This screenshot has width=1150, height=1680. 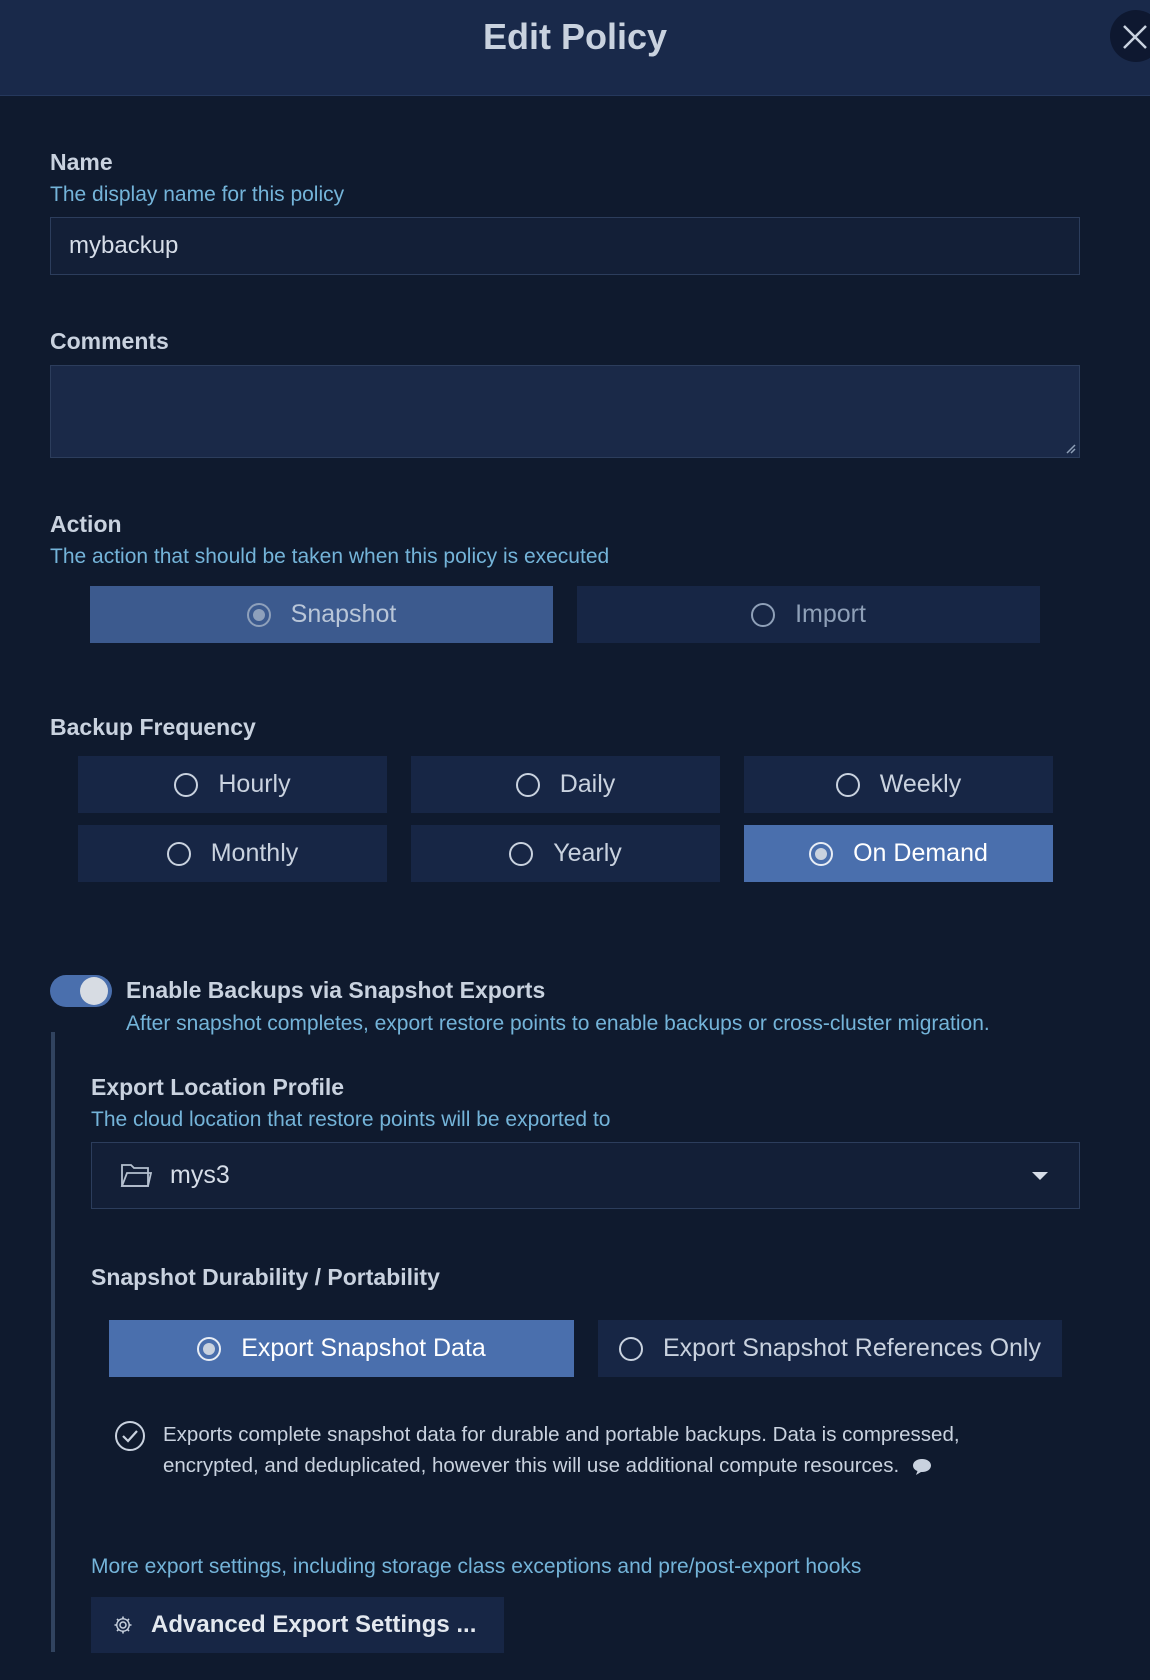 I want to click on frequency-option-label: Hourly, so click(x=254, y=784).